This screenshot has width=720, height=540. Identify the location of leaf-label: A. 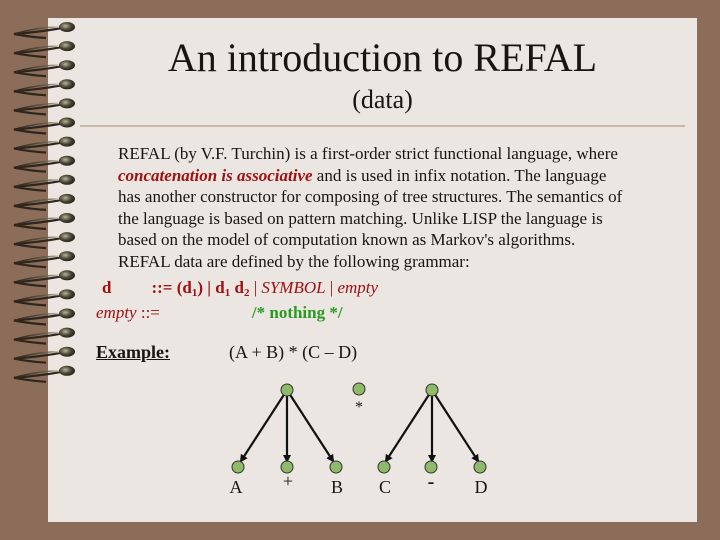
(236, 487).